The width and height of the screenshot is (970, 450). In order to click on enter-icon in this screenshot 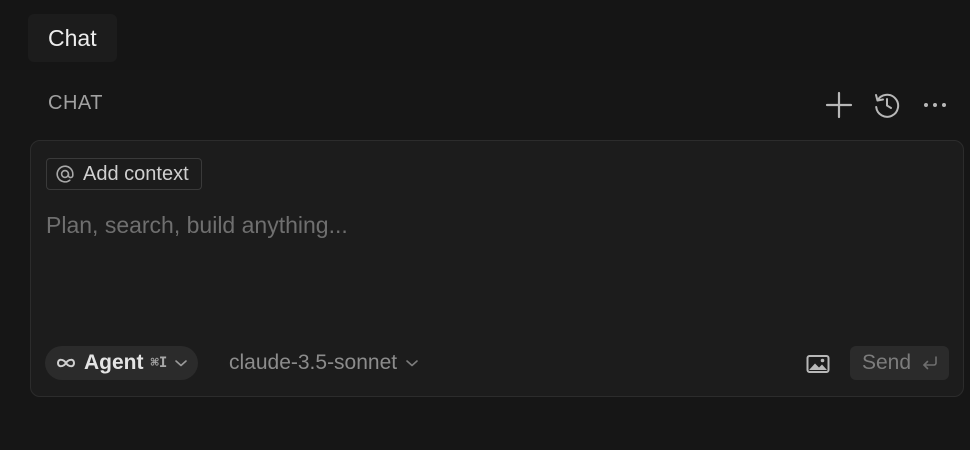, I will do `click(930, 363)`.